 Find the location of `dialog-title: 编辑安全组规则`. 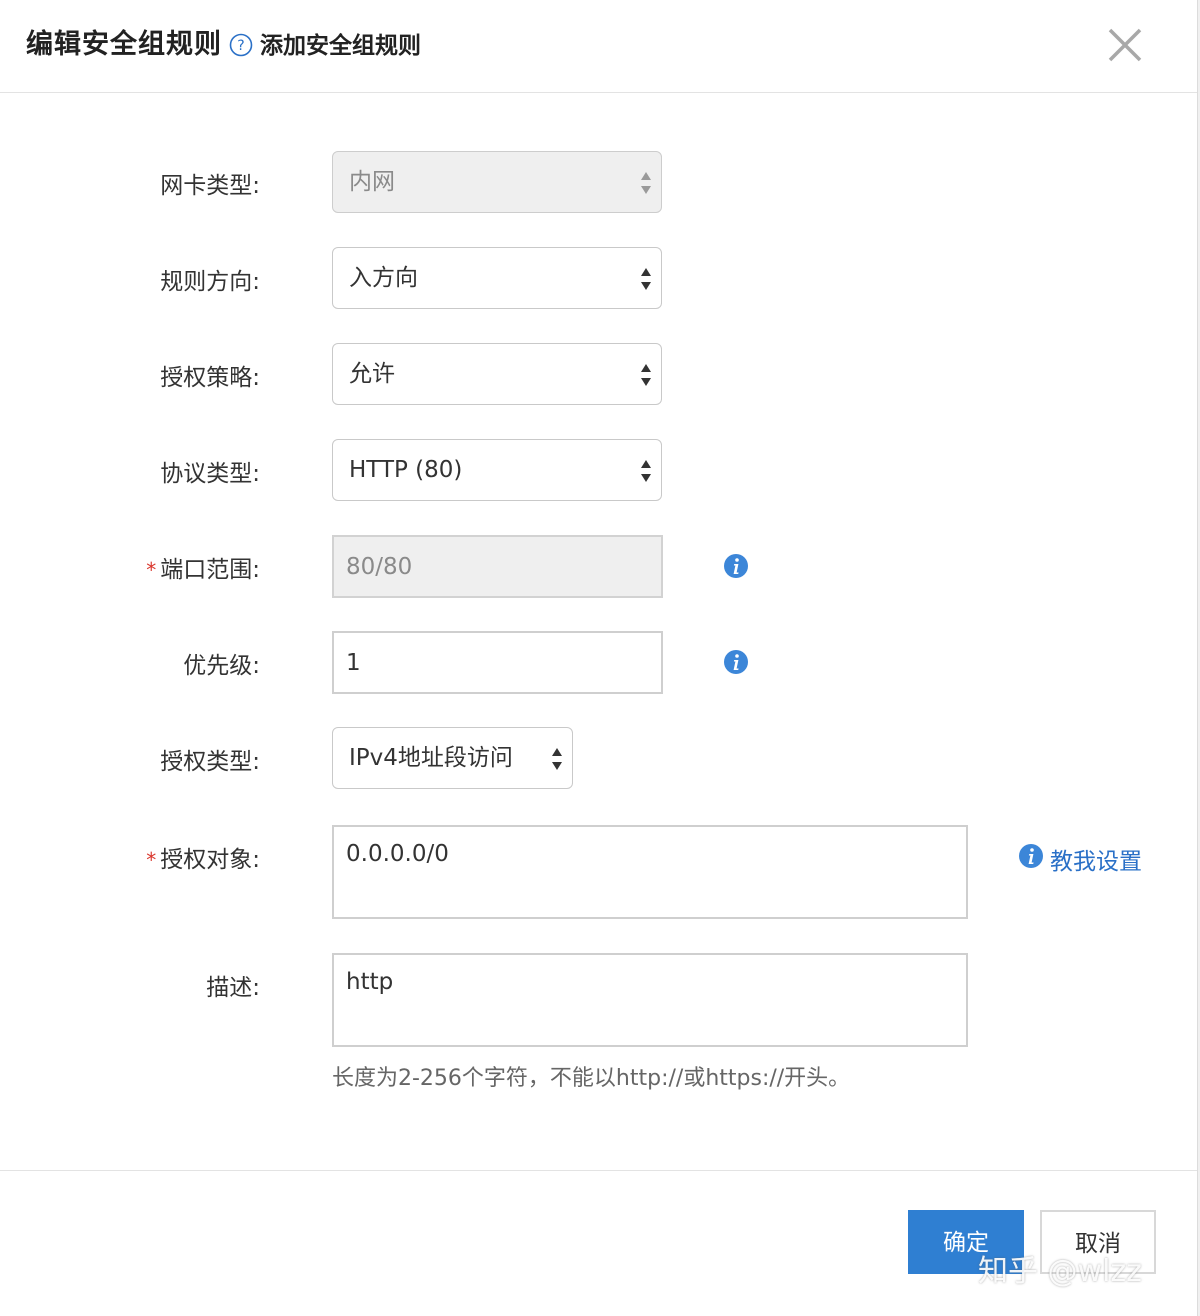

dialog-title: 编辑安全组规则 is located at coordinates (124, 44).